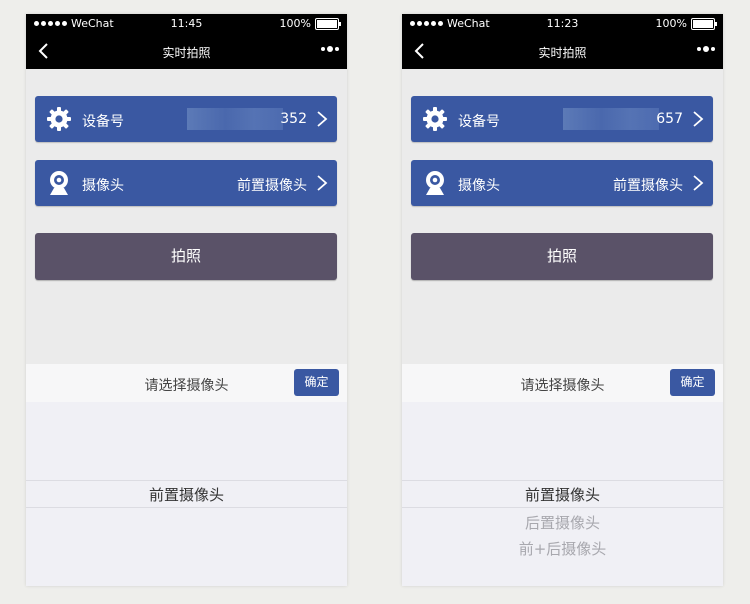 This screenshot has height=604, width=750. What do you see at coordinates (562, 119) in the screenshot?
I see `device-number-row: 设备号 657` at bounding box center [562, 119].